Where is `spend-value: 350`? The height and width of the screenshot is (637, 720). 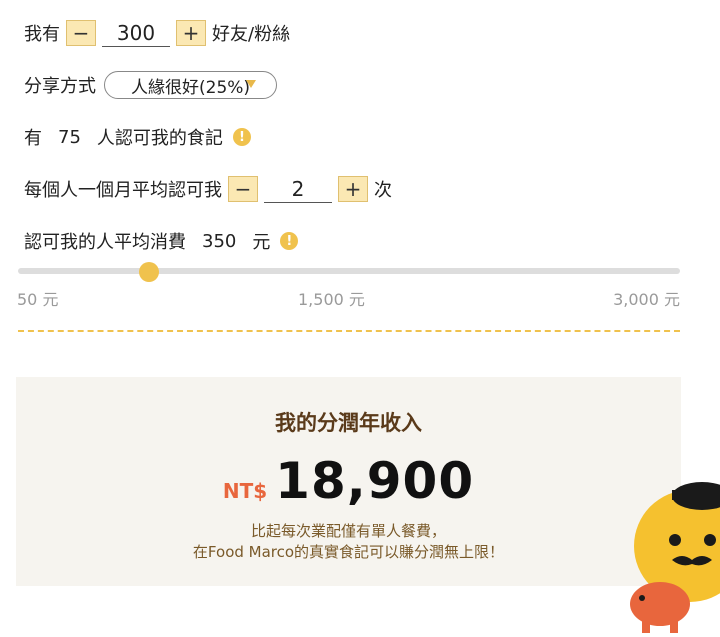 spend-value: 350 is located at coordinates (219, 241).